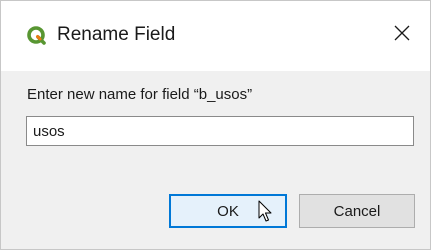  Describe the element at coordinates (116, 34) in the screenshot. I see `window-title: Rename Field` at that location.